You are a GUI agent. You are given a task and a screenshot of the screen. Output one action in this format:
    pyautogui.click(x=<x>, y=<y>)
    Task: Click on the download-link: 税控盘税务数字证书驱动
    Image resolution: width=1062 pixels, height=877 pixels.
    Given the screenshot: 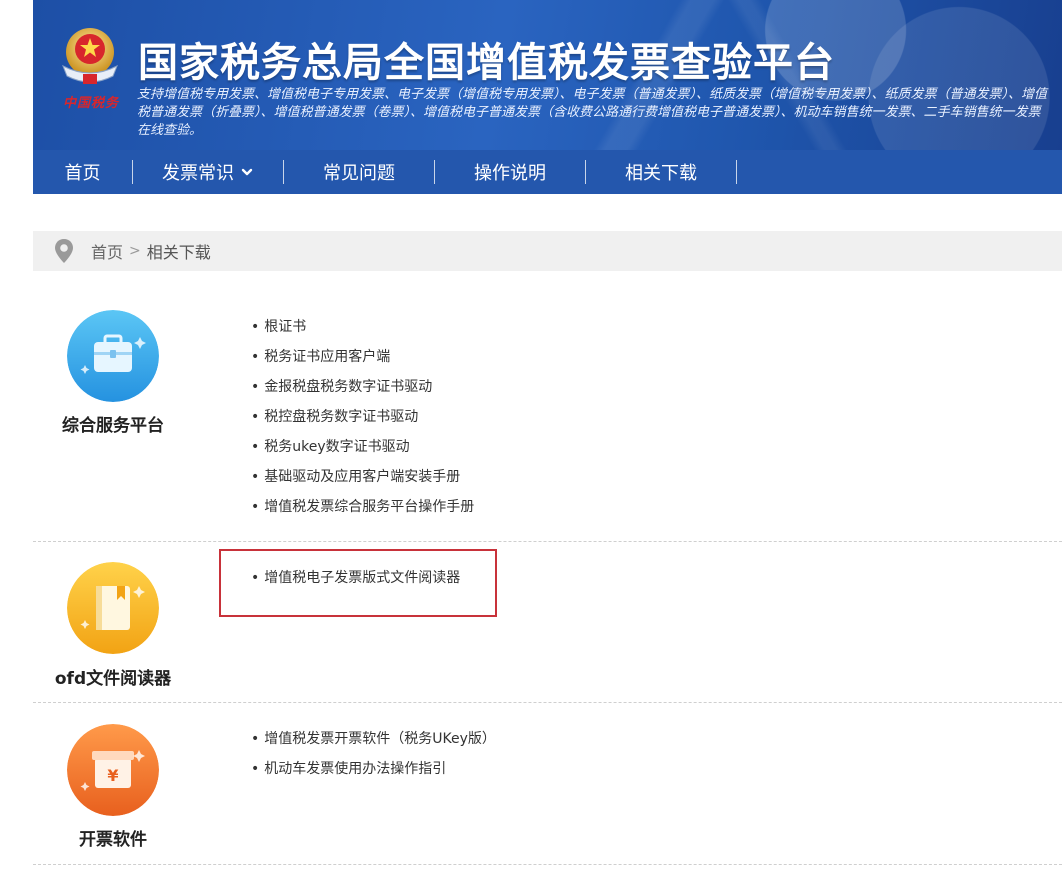 What is the action you would take?
    pyautogui.click(x=362, y=421)
    